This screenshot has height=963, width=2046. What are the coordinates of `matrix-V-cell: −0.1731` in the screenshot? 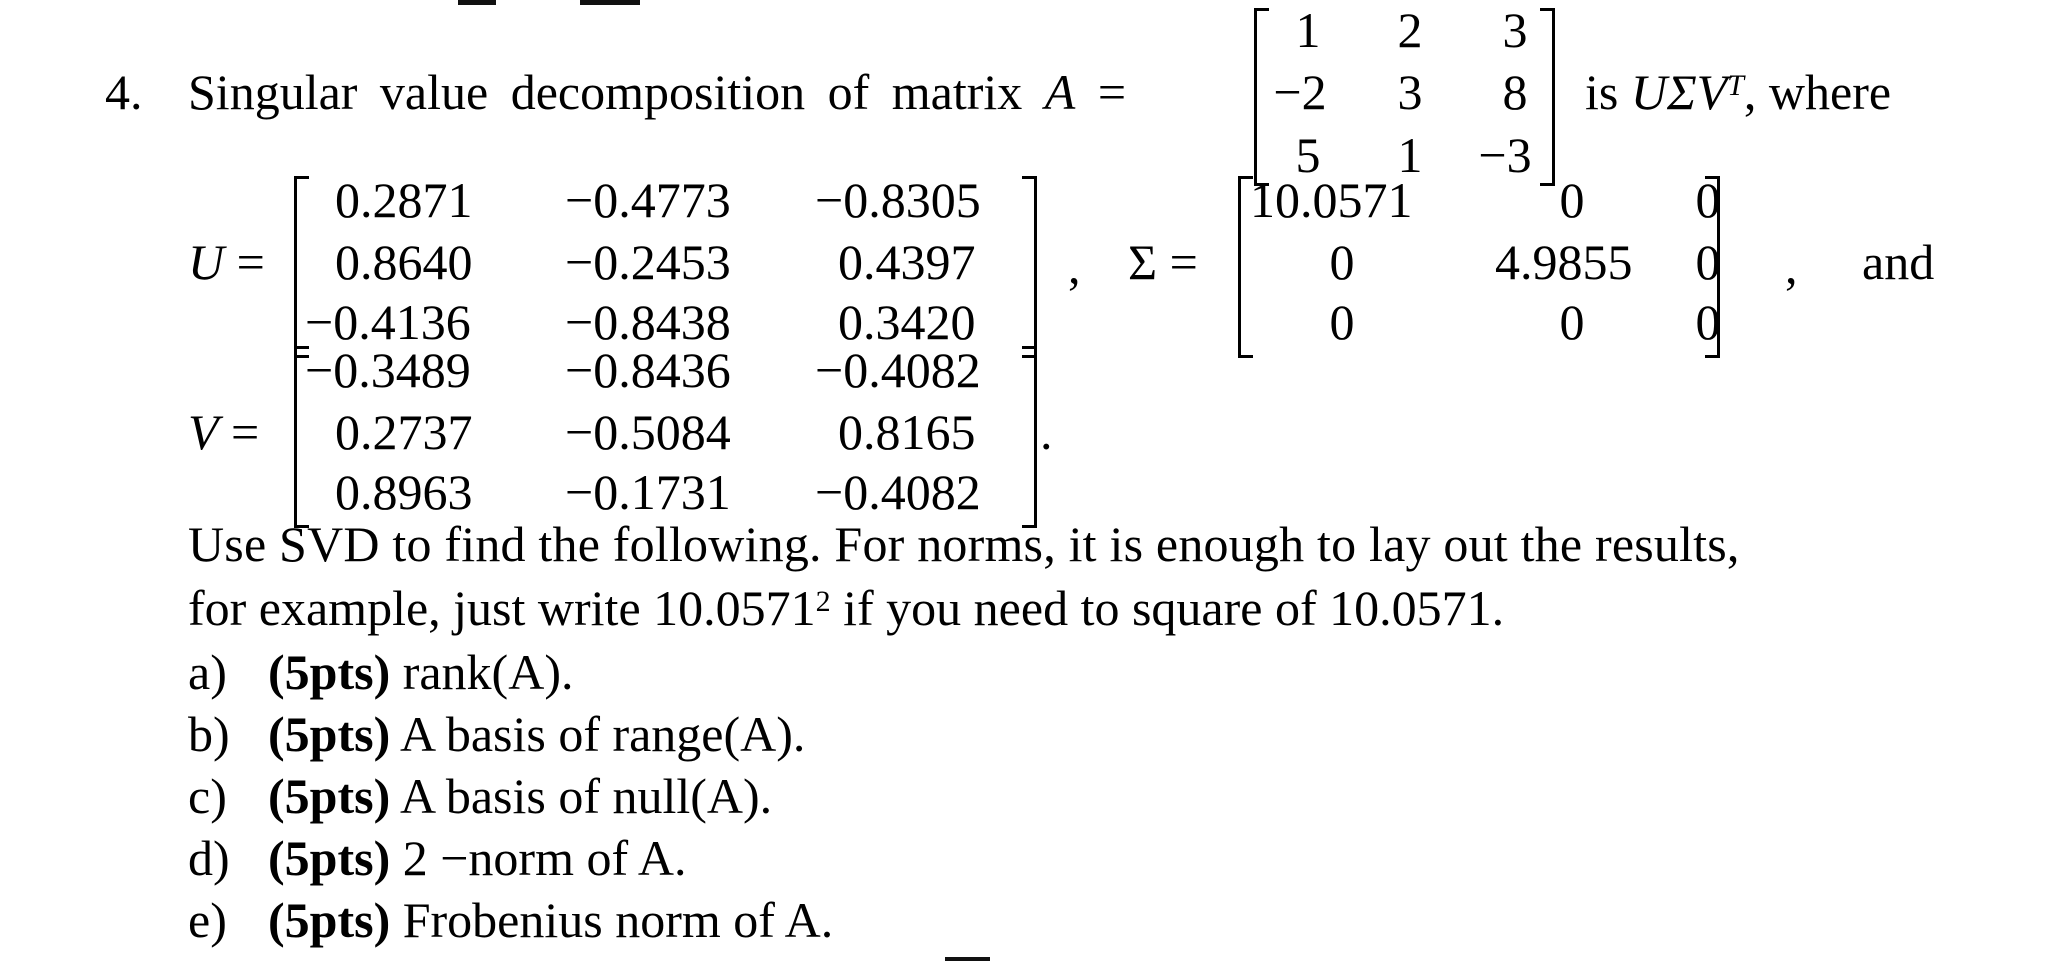 It's located at (648, 492).